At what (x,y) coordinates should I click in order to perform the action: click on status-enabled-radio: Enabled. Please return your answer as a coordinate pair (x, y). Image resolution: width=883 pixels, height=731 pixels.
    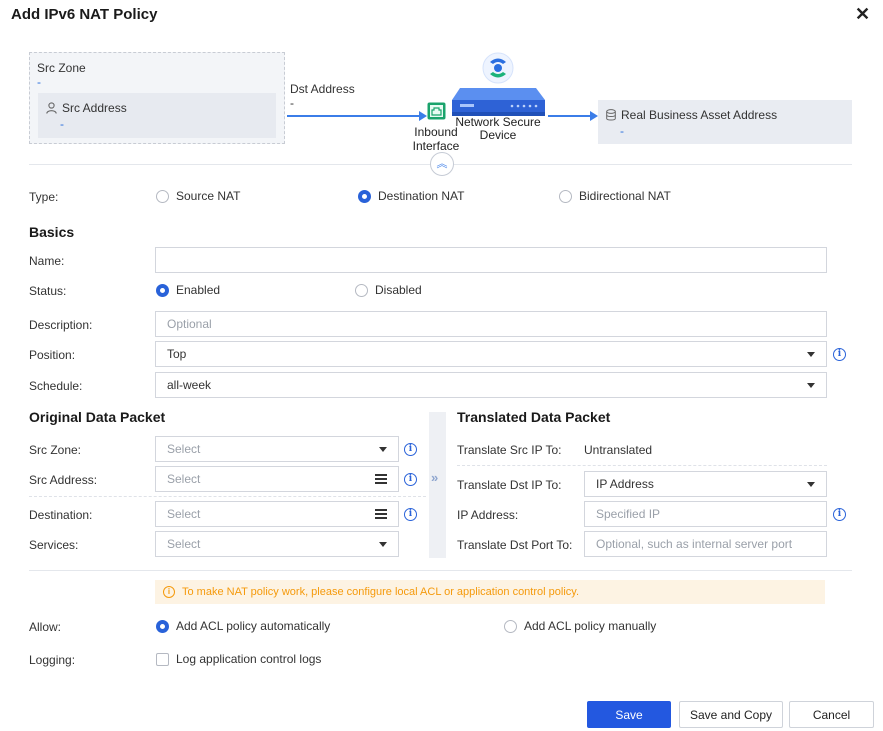
    Looking at the image, I should click on (188, 290).